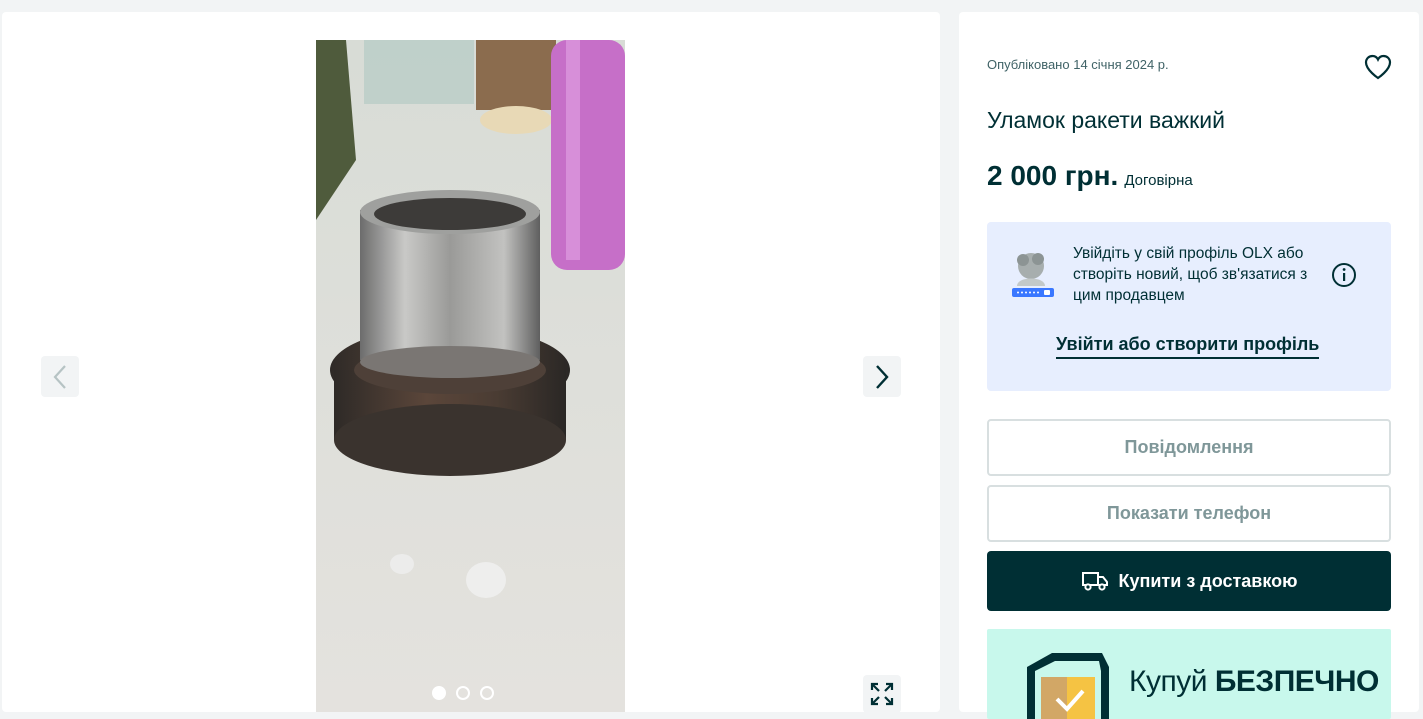 This screenshot has width=1423, height=719. Describe the element at coordinates (1094, 581) in the screenshot. I see `truck-icon` at that location.